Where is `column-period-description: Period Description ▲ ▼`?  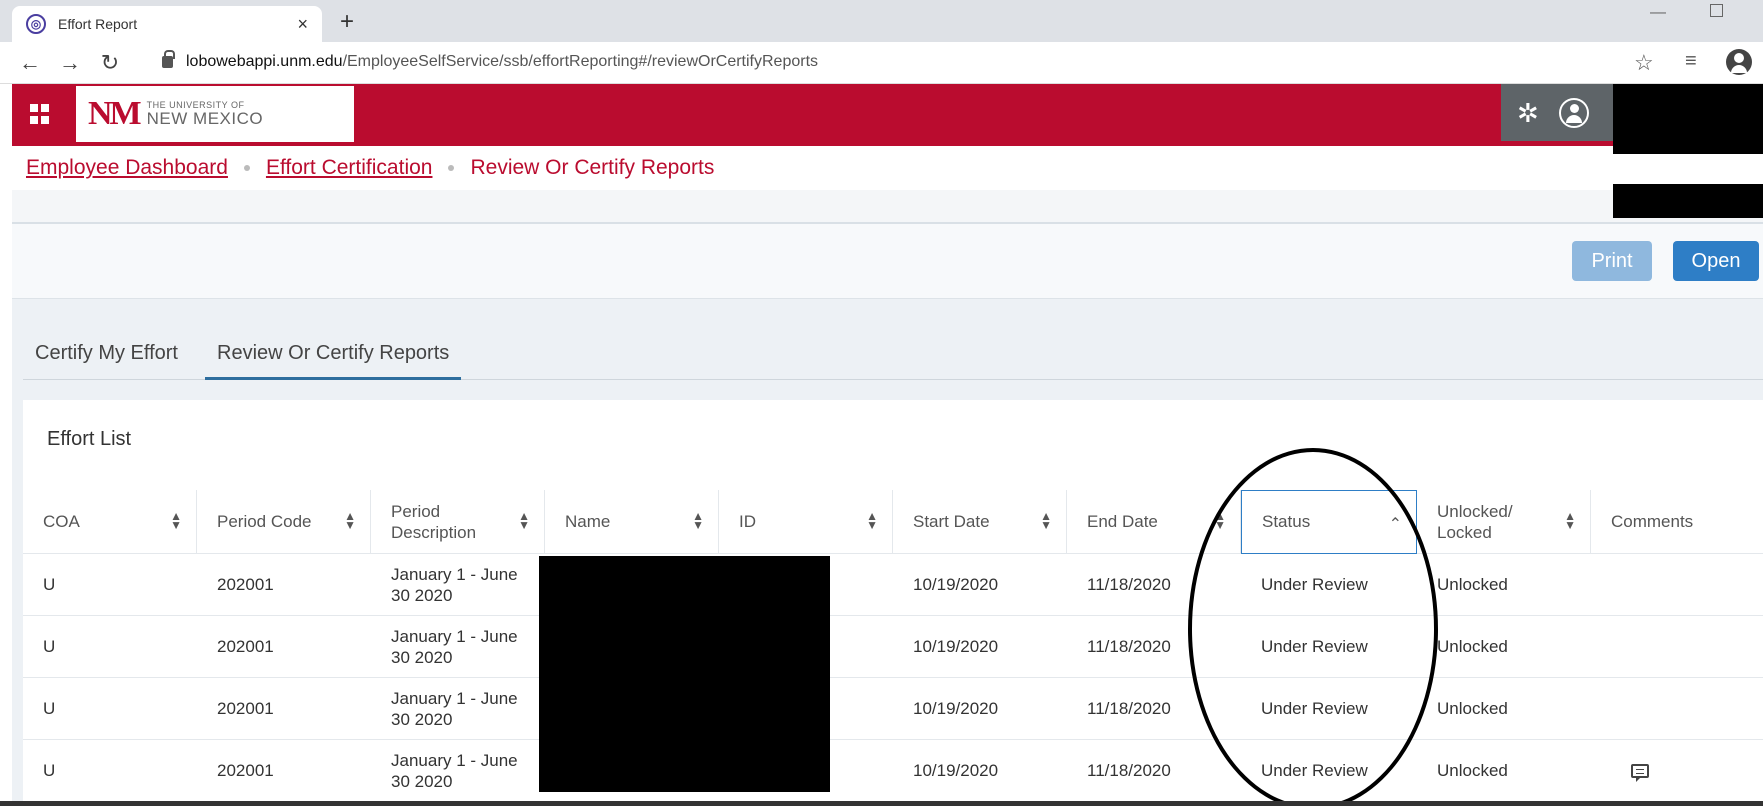 column-period-description: Period Description ▲ ▼ is located at coordinates (458, 522).